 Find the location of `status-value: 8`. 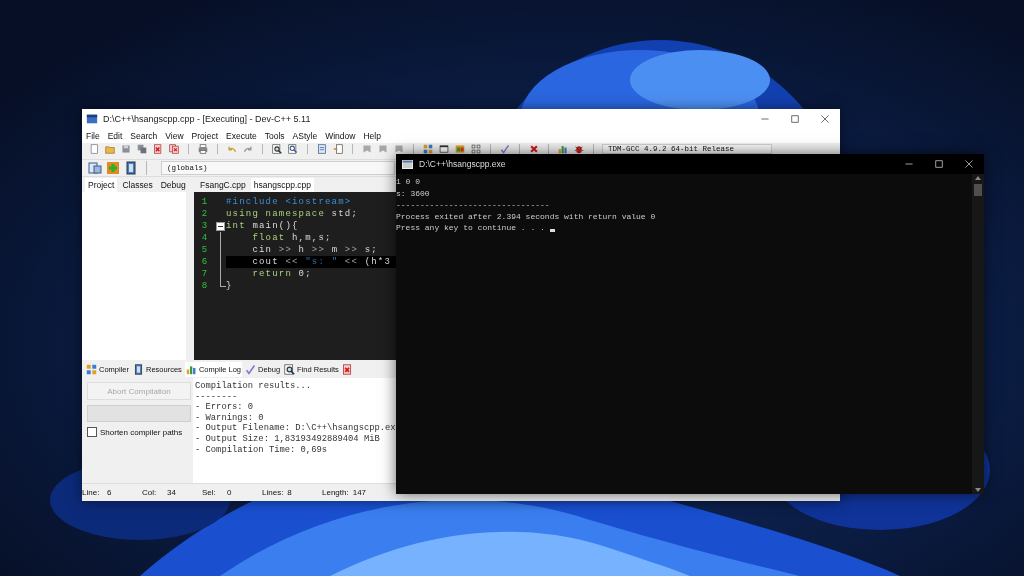

status-value: 8 is located at coordinates (289, 492).